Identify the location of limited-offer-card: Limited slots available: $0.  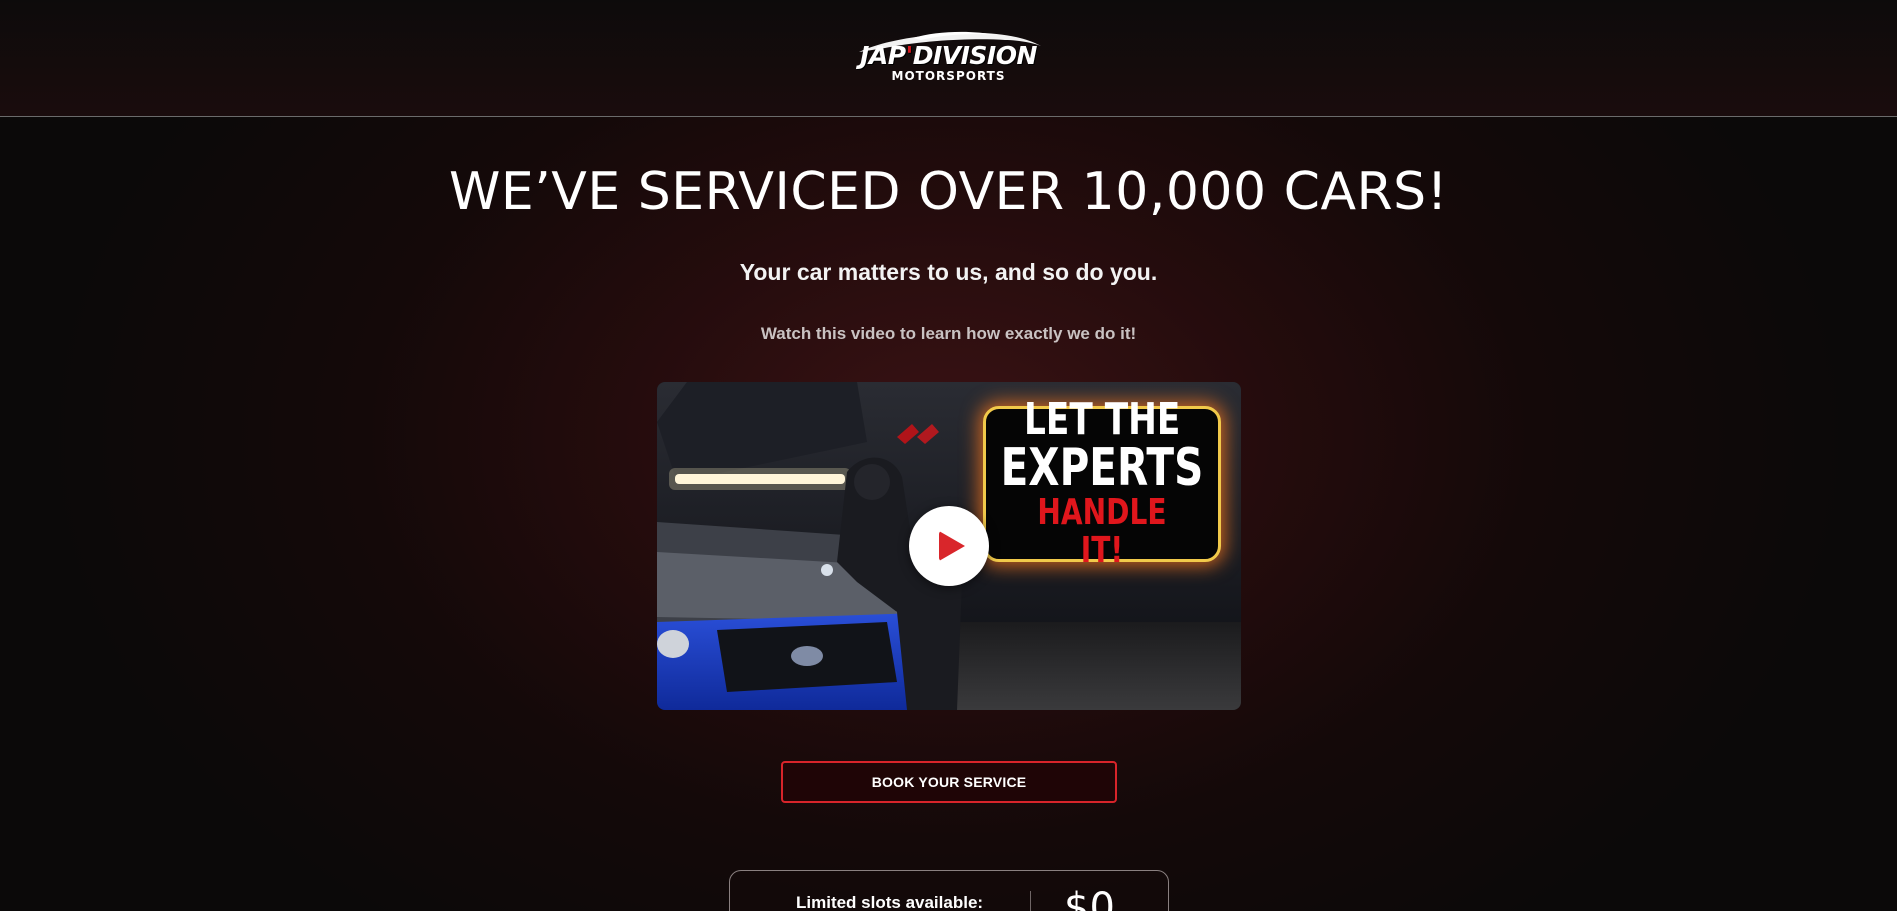
(949, 890).